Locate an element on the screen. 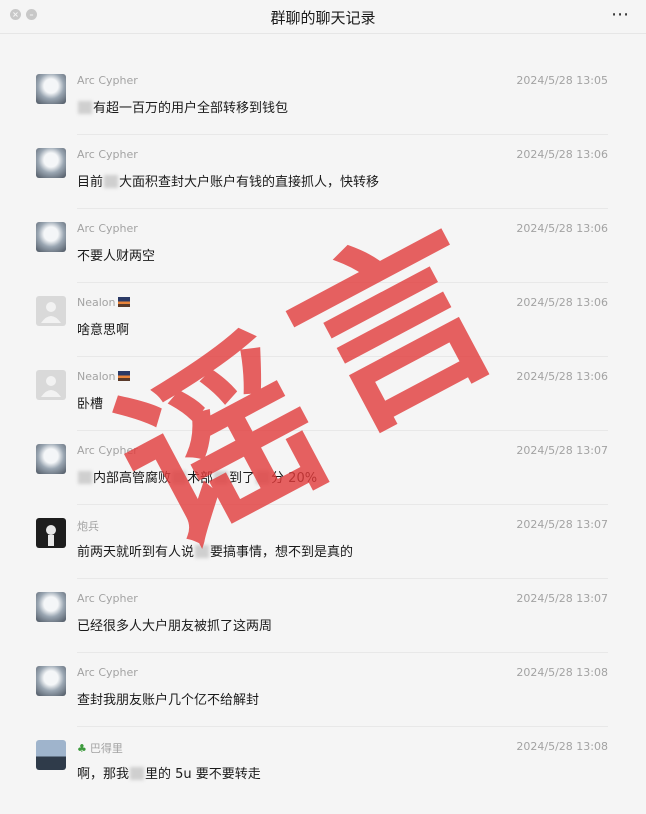 This screenshot has width=646, height=814. chat-message: Nealon 2024/5/28 13:06 啥意思啊 is located at coordinates (323, 333).